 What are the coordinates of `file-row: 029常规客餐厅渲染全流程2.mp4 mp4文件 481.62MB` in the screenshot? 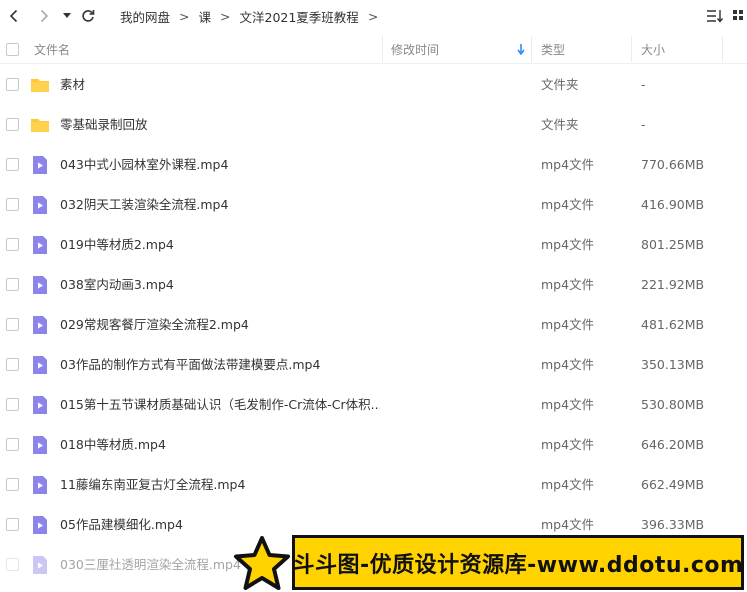 It's located at (373, 325).